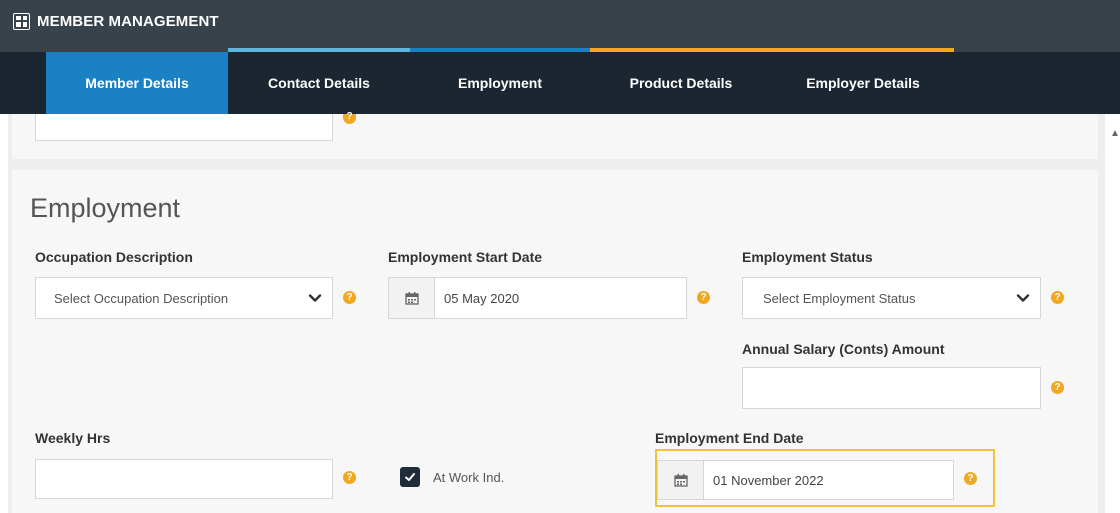 Image resolution: width=1120 pixels, height=513 pixels. I want to click on tab-label: Employment, so click(499, 83).